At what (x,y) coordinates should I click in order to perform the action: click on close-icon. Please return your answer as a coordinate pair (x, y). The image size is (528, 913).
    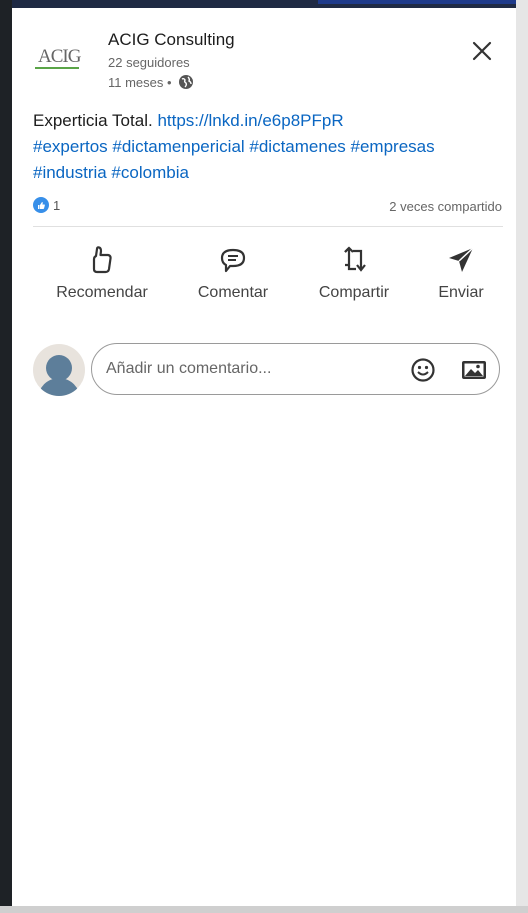
    Looking at the image, I should click on (482, 51).